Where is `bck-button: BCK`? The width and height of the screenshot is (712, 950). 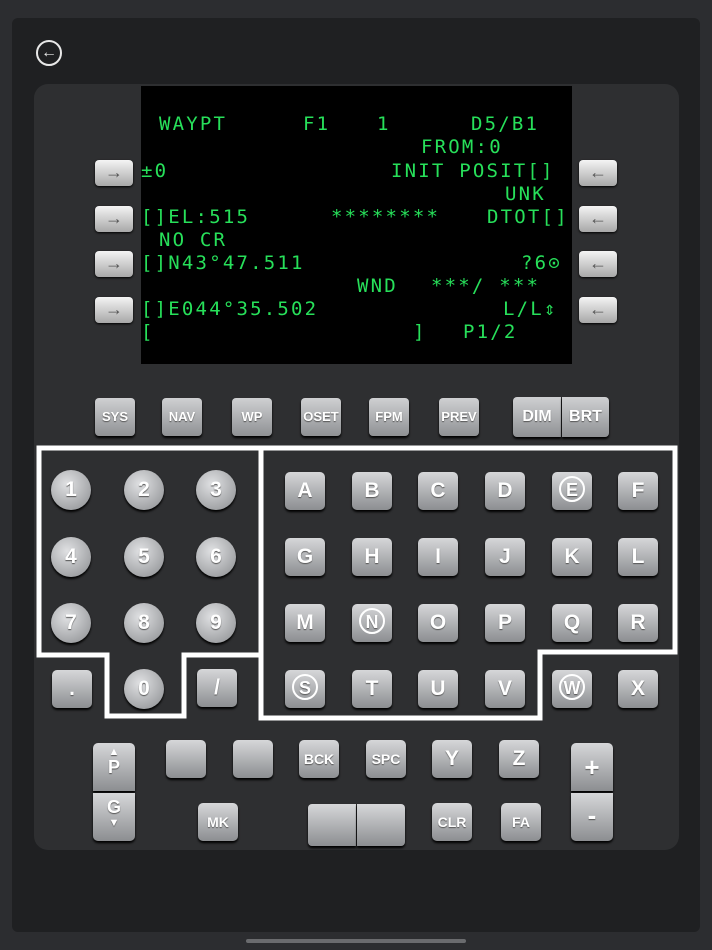 bck-button: BCK is located at coordinates (319, 759).